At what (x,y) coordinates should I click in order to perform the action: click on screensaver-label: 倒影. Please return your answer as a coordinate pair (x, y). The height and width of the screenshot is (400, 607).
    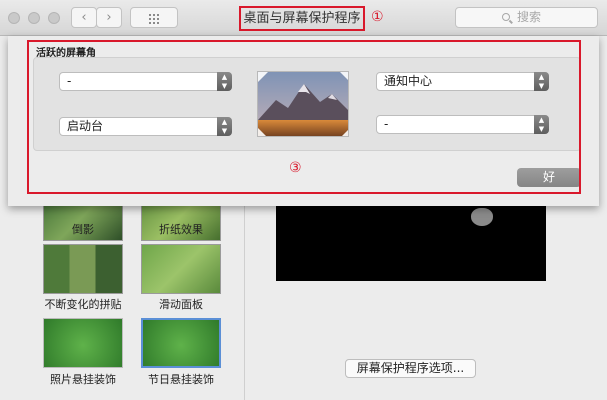
    Looking at the image, I should click on (83, 229).